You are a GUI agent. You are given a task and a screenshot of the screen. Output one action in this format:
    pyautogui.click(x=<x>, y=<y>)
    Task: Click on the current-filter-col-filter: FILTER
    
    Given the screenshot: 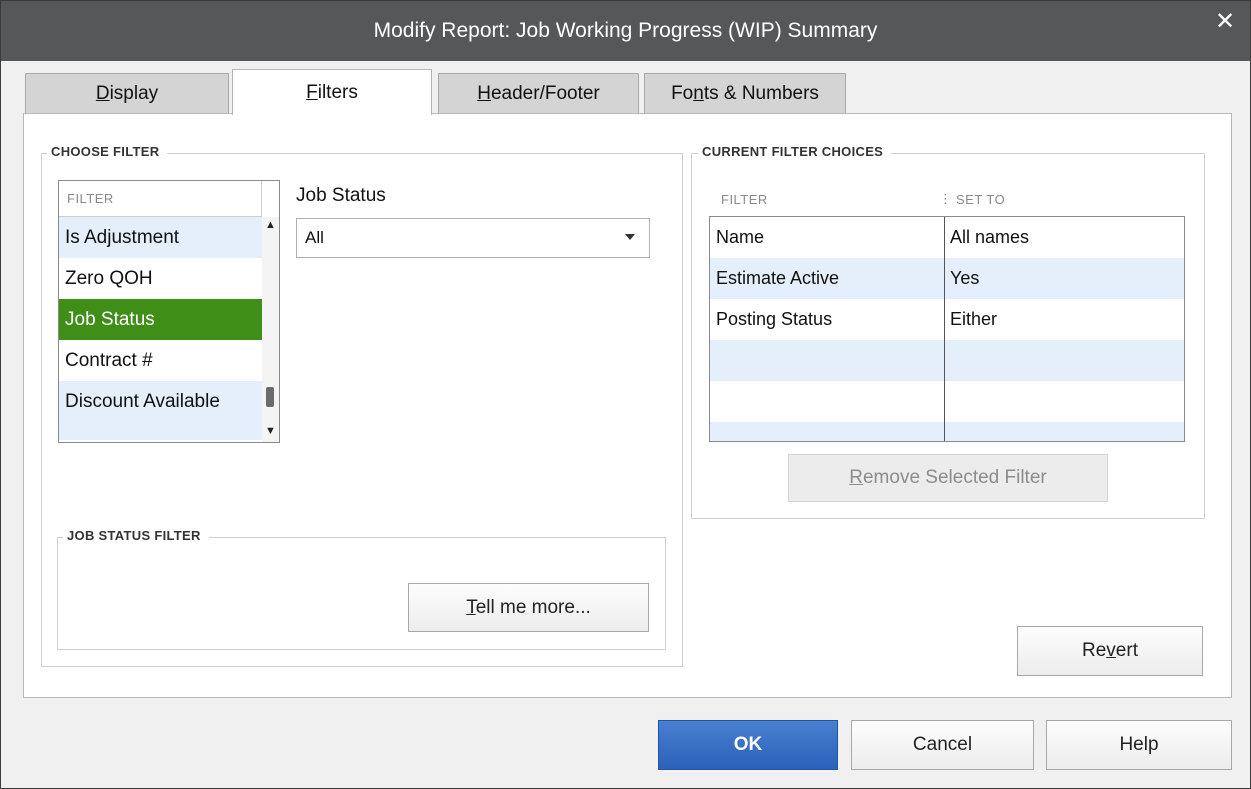 What is the action you would take?
    pyautogui.click(x=744, y=199)
    